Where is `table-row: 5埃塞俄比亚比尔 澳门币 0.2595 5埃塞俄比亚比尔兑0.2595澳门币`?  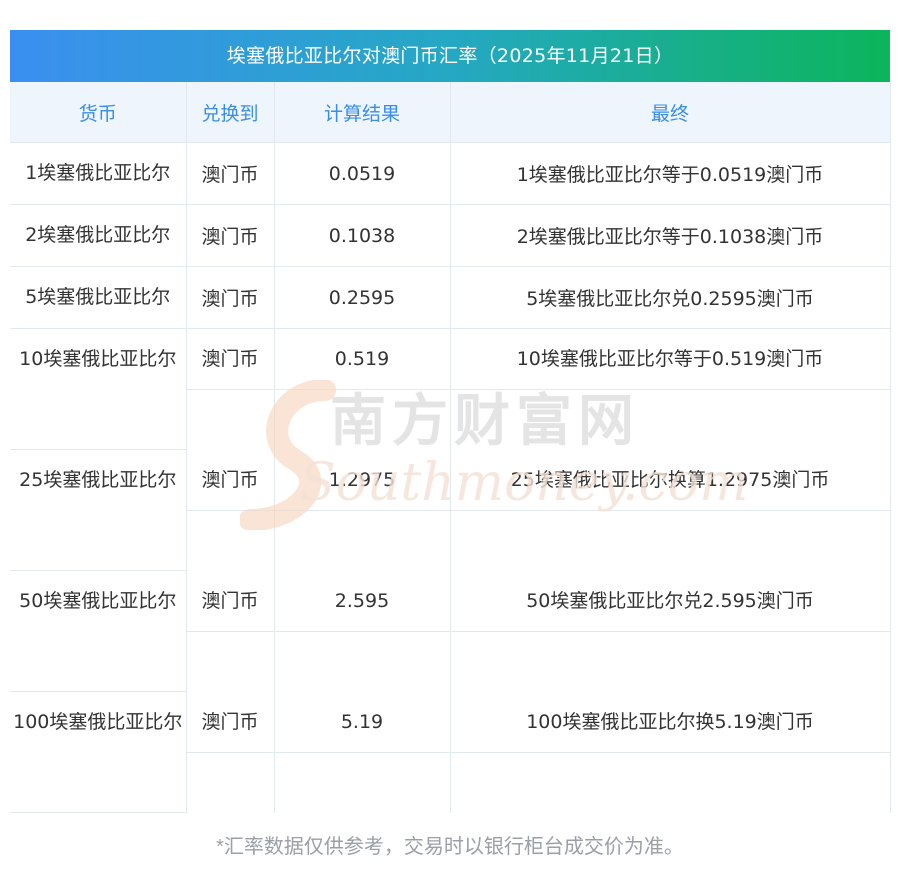
table-row: 5埃塞俄比亚比尔 澳门币 0.2595 5埃塞俄比亚比尔兑0.2595澳门币 is located at coordinates (450, 297).